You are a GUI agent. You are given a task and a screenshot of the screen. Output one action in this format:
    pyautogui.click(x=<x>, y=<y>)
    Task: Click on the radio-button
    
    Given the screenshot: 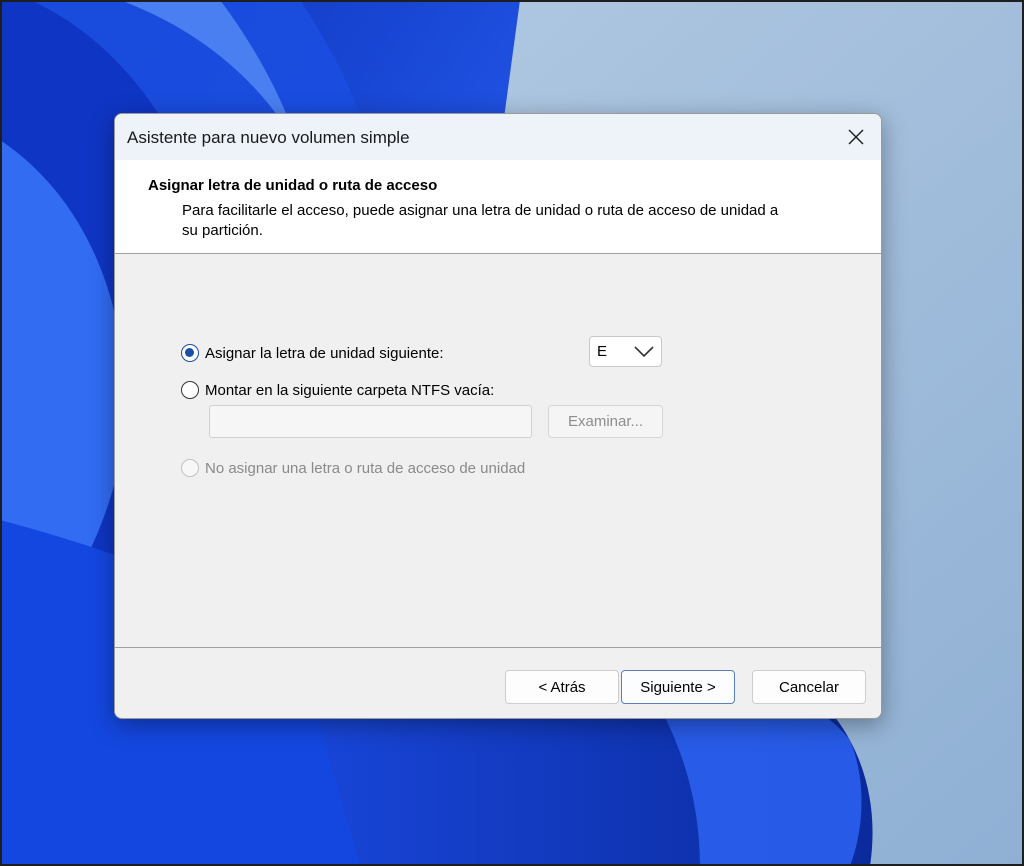 What is the action you would take?
    pyautogui.click(x=190, y=390)
    